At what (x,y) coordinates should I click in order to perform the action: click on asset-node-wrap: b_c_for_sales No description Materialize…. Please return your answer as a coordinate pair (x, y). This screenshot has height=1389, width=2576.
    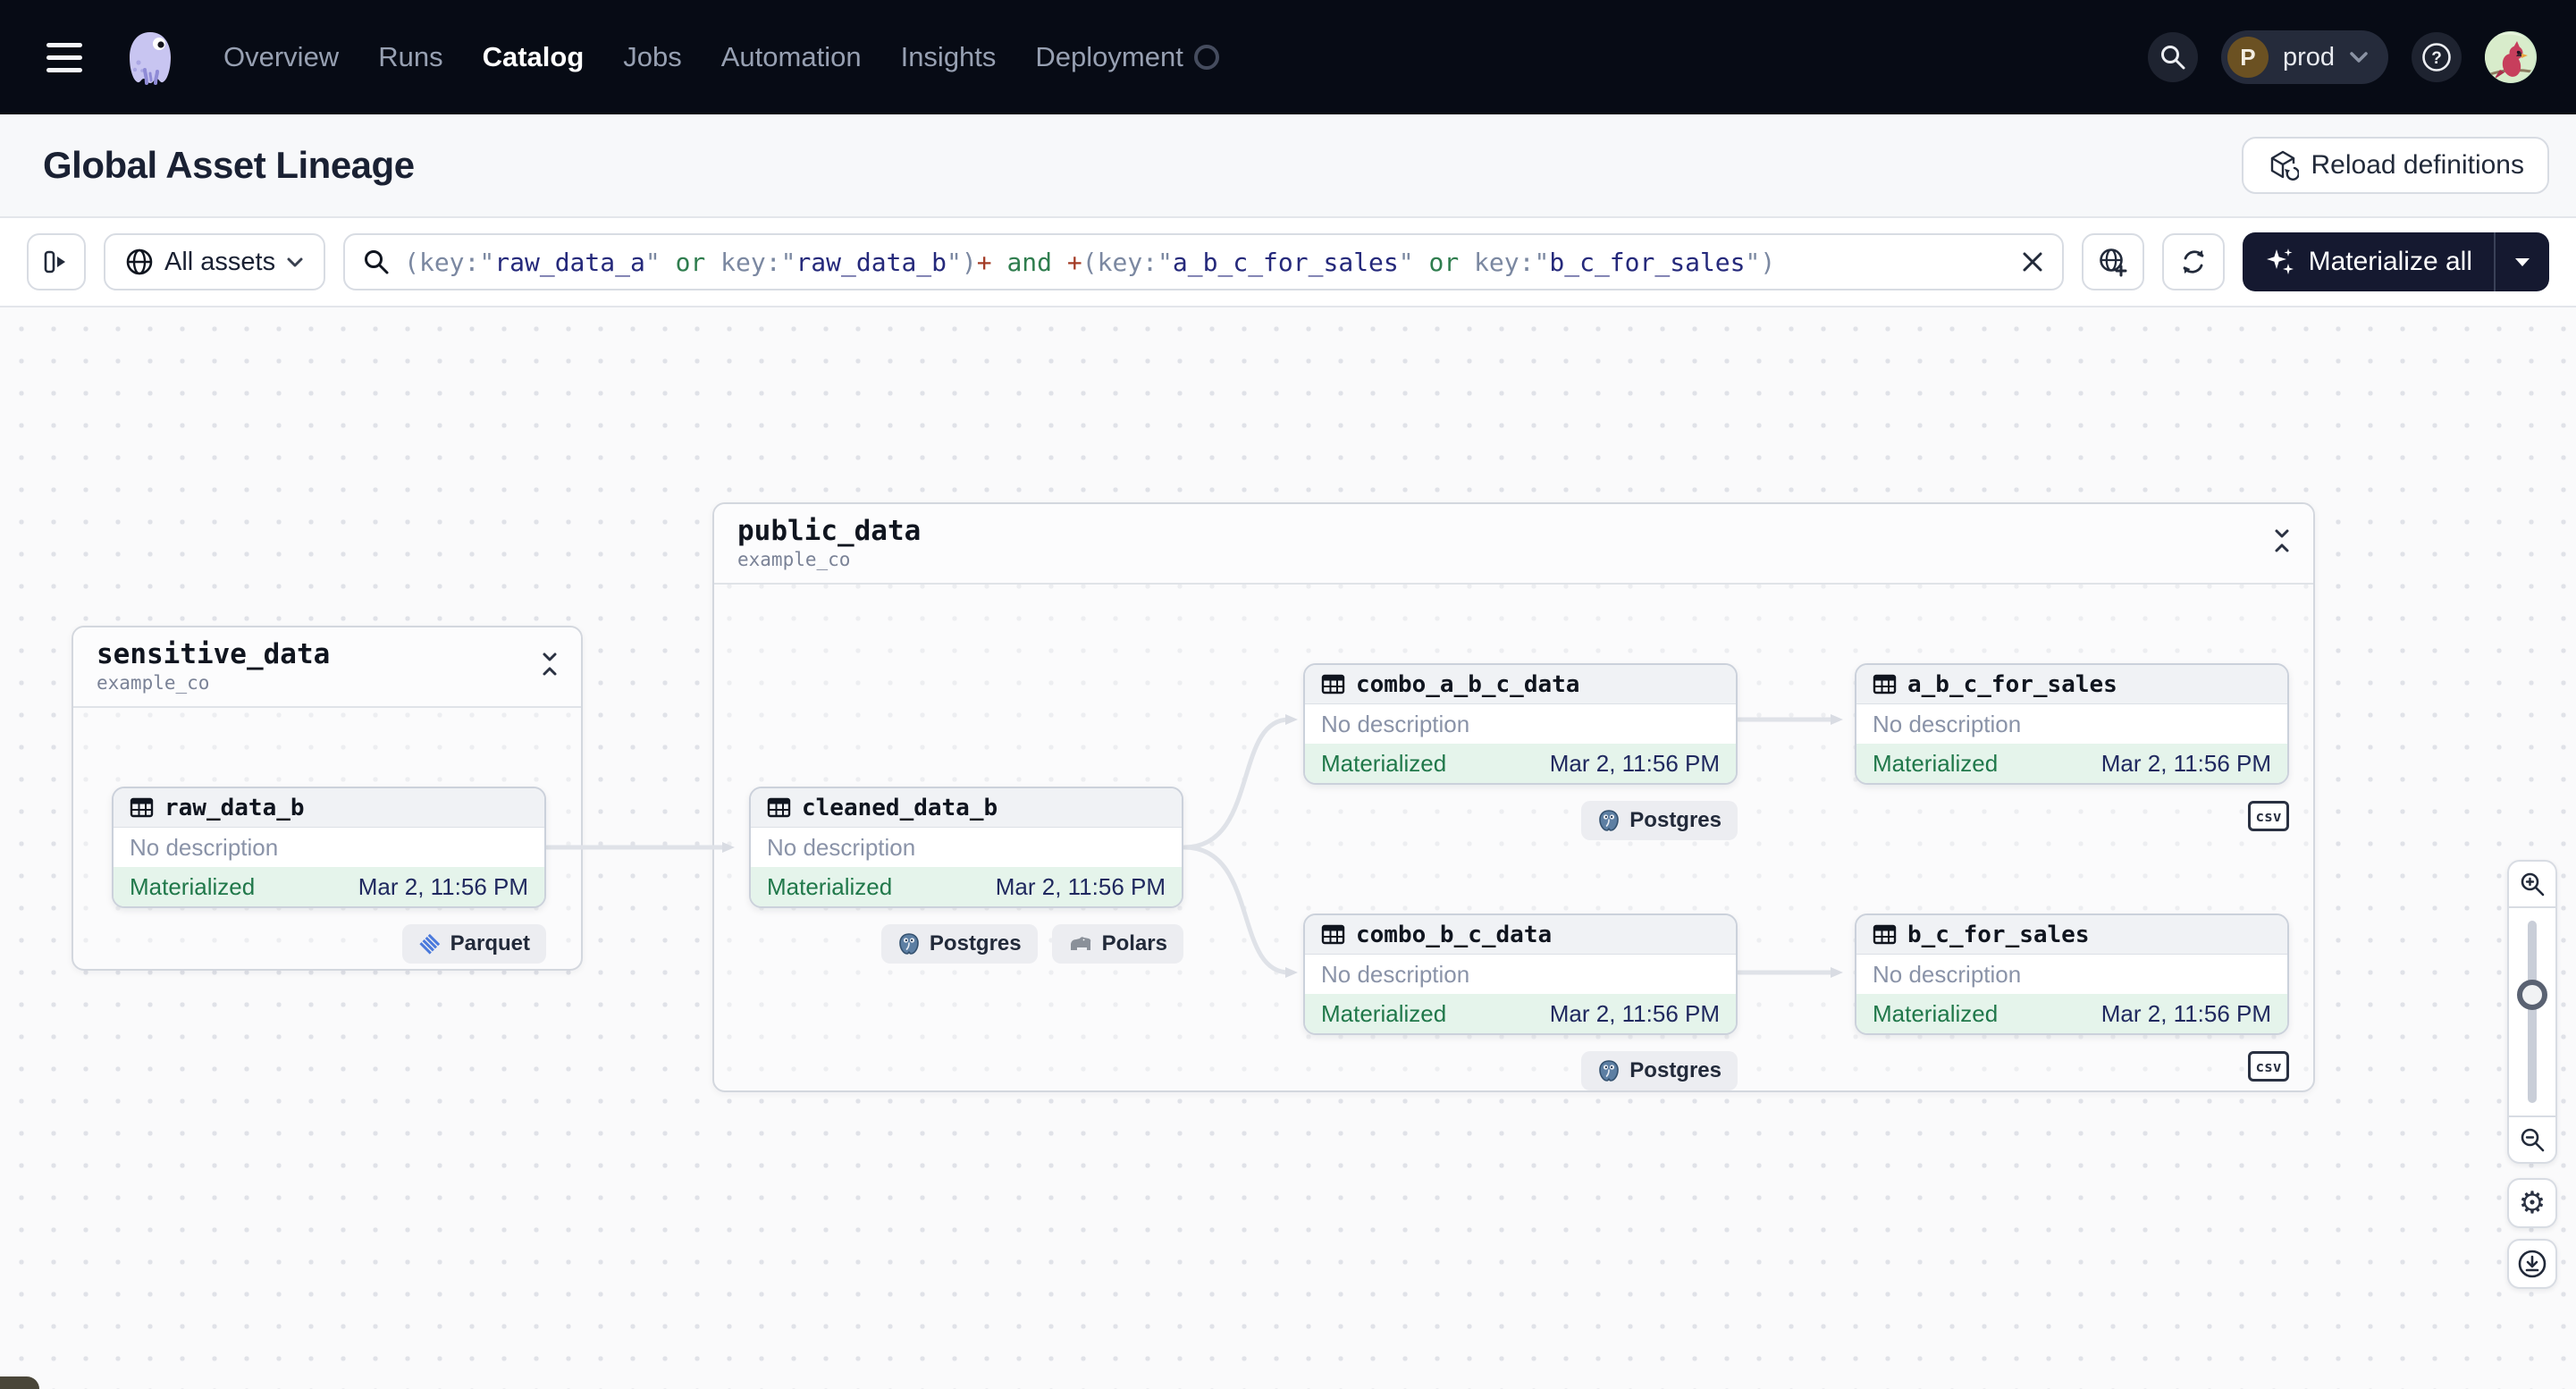
    Looking at the image, I should click on (2072, 997).